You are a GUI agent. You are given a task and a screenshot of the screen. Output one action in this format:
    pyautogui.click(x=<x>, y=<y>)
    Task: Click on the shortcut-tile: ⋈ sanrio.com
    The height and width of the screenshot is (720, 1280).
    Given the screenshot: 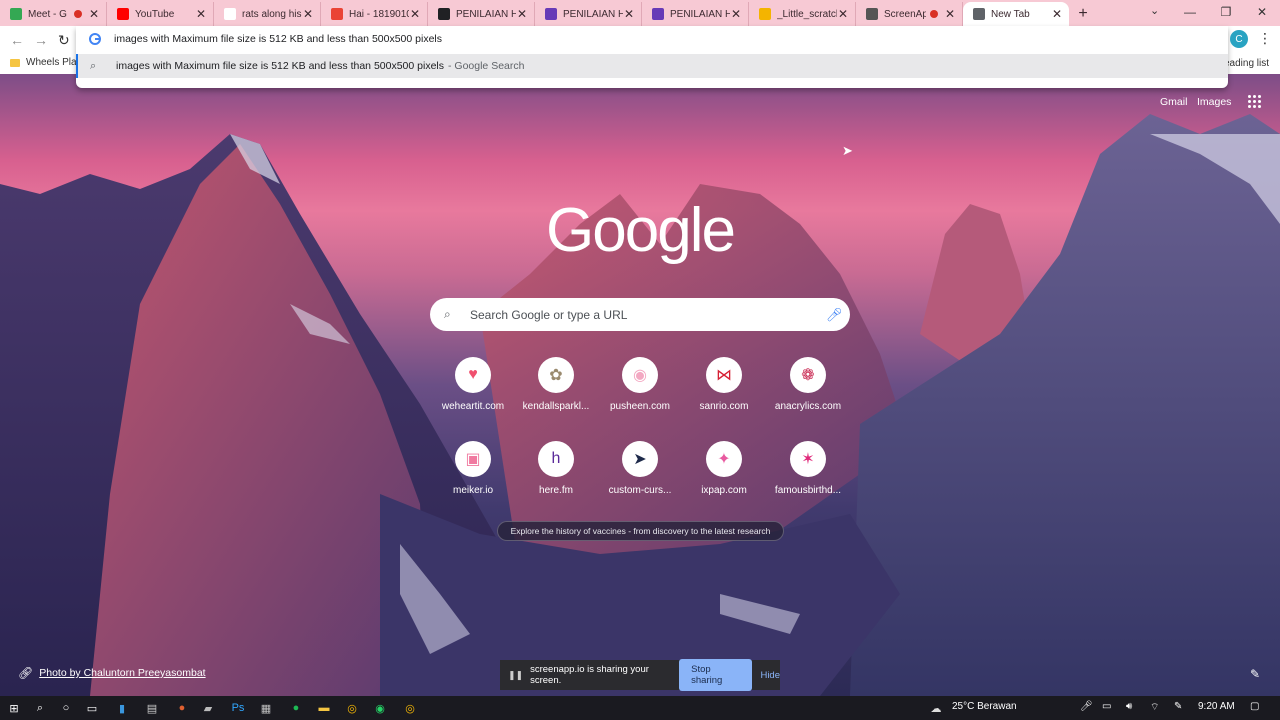 What is the action you would take?
    pyautogui.click(x=724, y=384)
    